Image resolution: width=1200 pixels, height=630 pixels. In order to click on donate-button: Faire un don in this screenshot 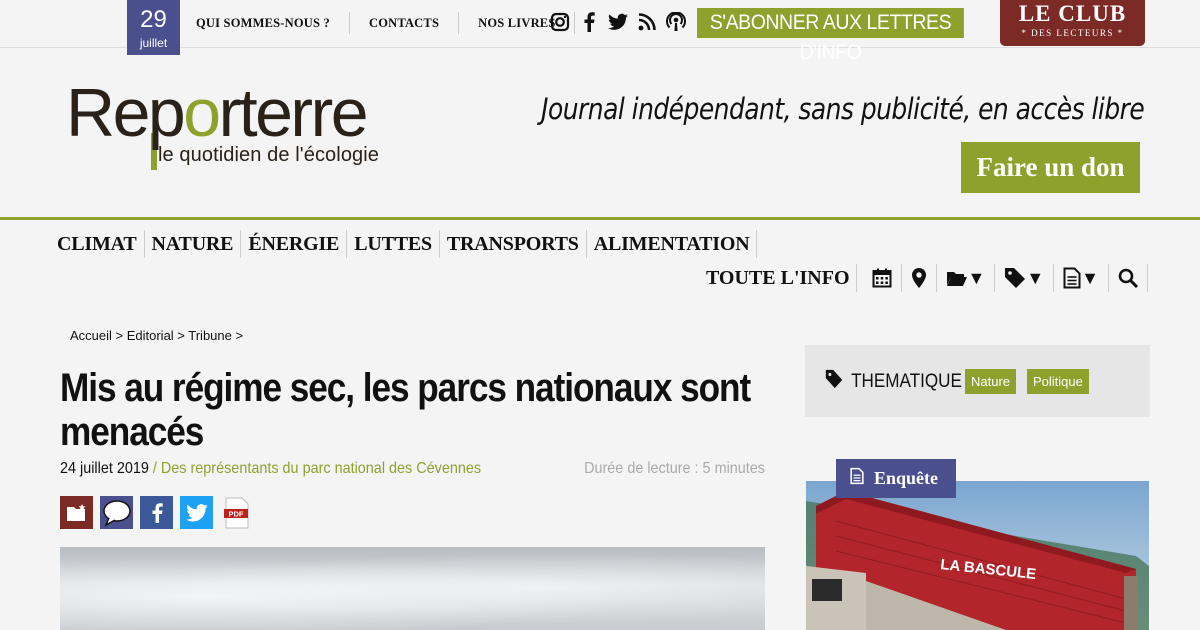, I will do `click(1050, 167)`.